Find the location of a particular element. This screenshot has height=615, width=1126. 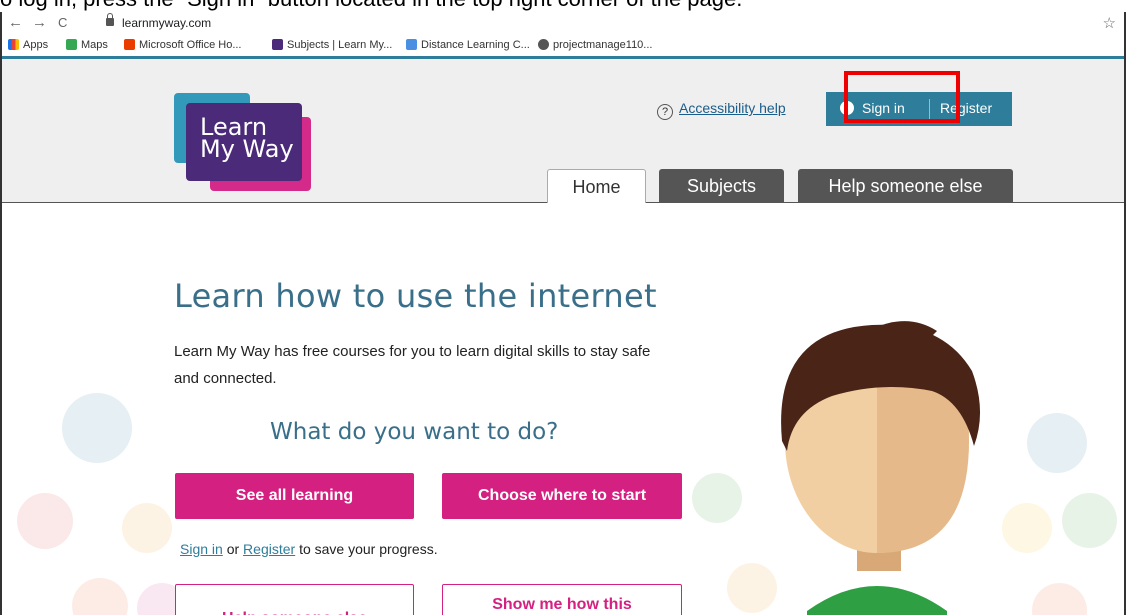

power-bubble-icon is located at coordinates (100, 596).